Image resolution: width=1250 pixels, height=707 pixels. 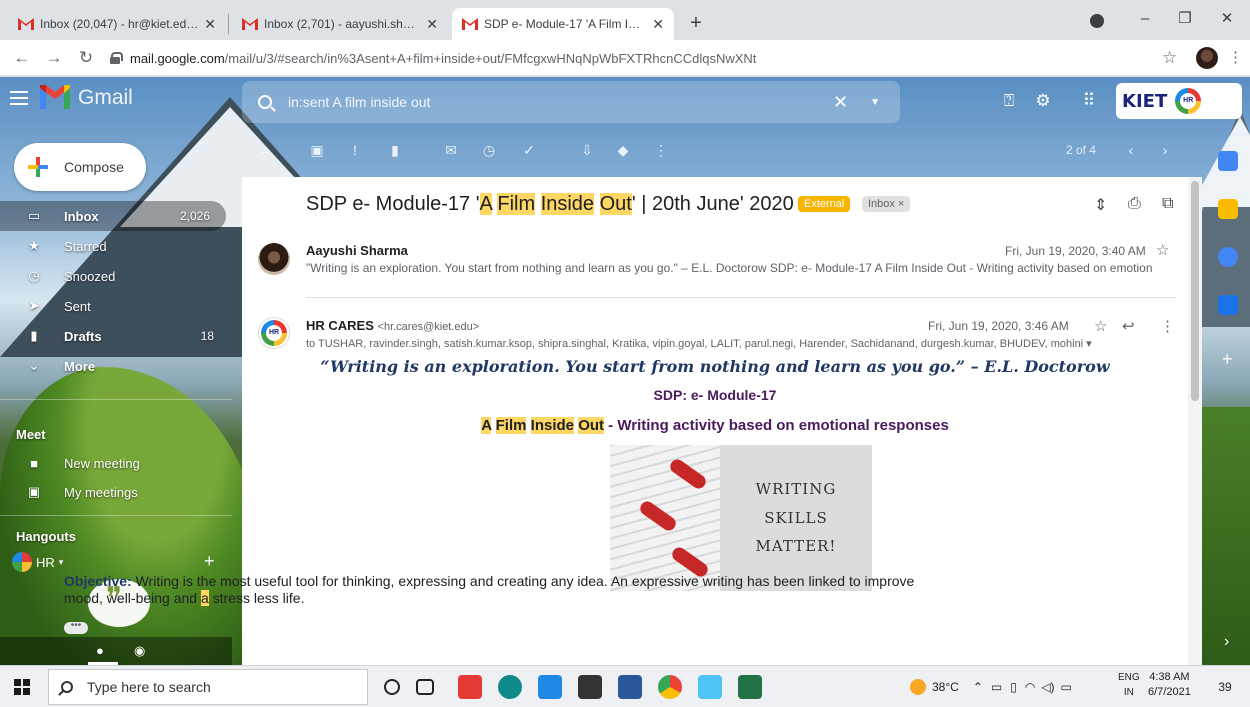 What do you see at coordinates (918, 687) in the screenshot?
I see `weather-icon` at bounding box center [918, 687].